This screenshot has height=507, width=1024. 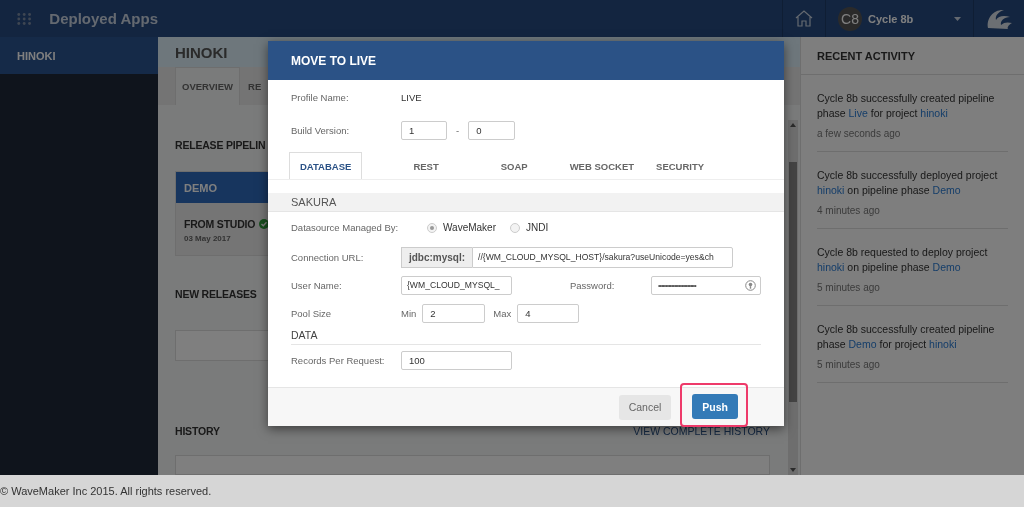 I want to click on panel-title: RECENT ACTIVITY, so click(x=912, y=56).